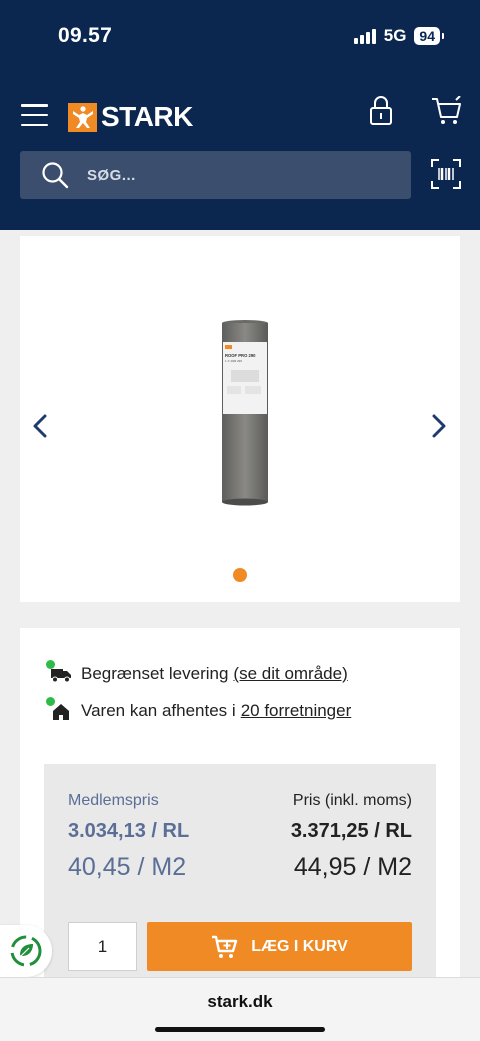 Image resolution: width=480 pixels, height=1041 pixels. What do you see at coordinates (395, 35) in the screenshot?
I see `network-label: 5G` at bounding box center [395, 35].